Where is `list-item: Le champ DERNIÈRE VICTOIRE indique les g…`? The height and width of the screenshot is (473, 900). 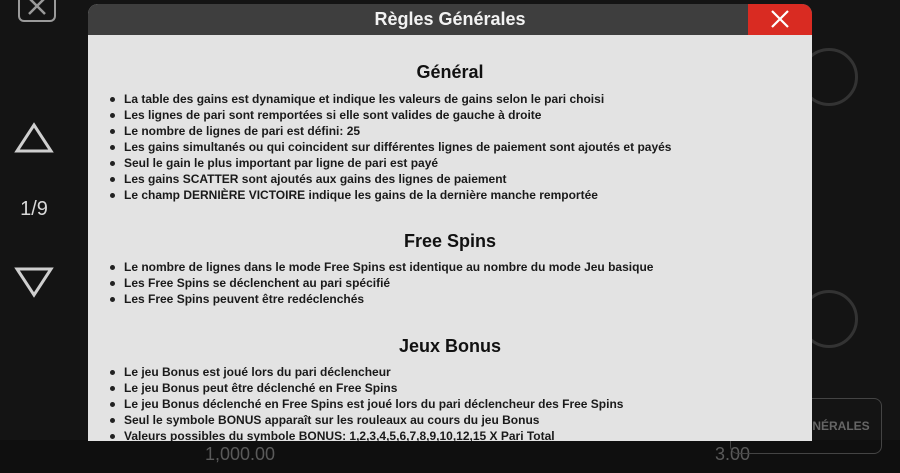 list-item: Le champ DERNIÈRE VICTOIRE indique les g… is located at coordinates (388, 195).